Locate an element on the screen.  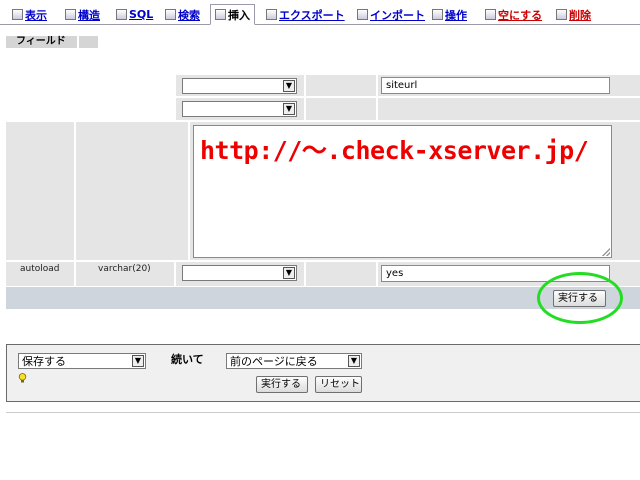
insert-icon is located at coordinates (220, 14).